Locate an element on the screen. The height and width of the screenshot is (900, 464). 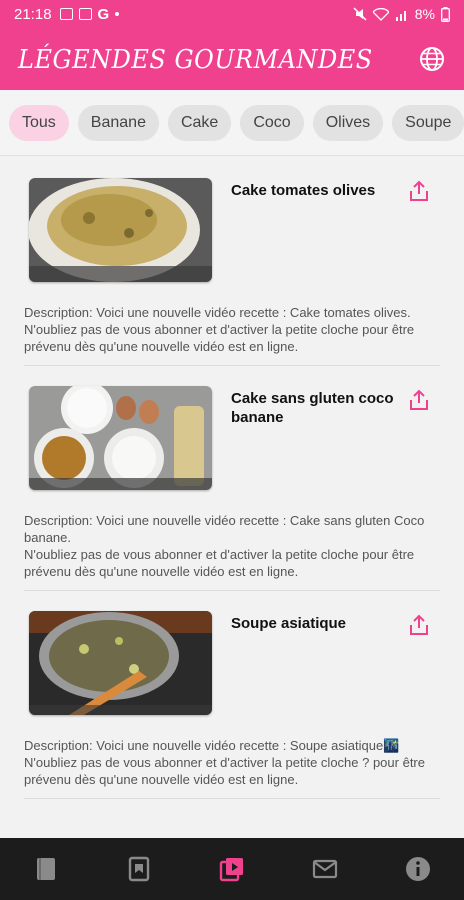
battery-percent: 8% is located at coordinates (424, 14).